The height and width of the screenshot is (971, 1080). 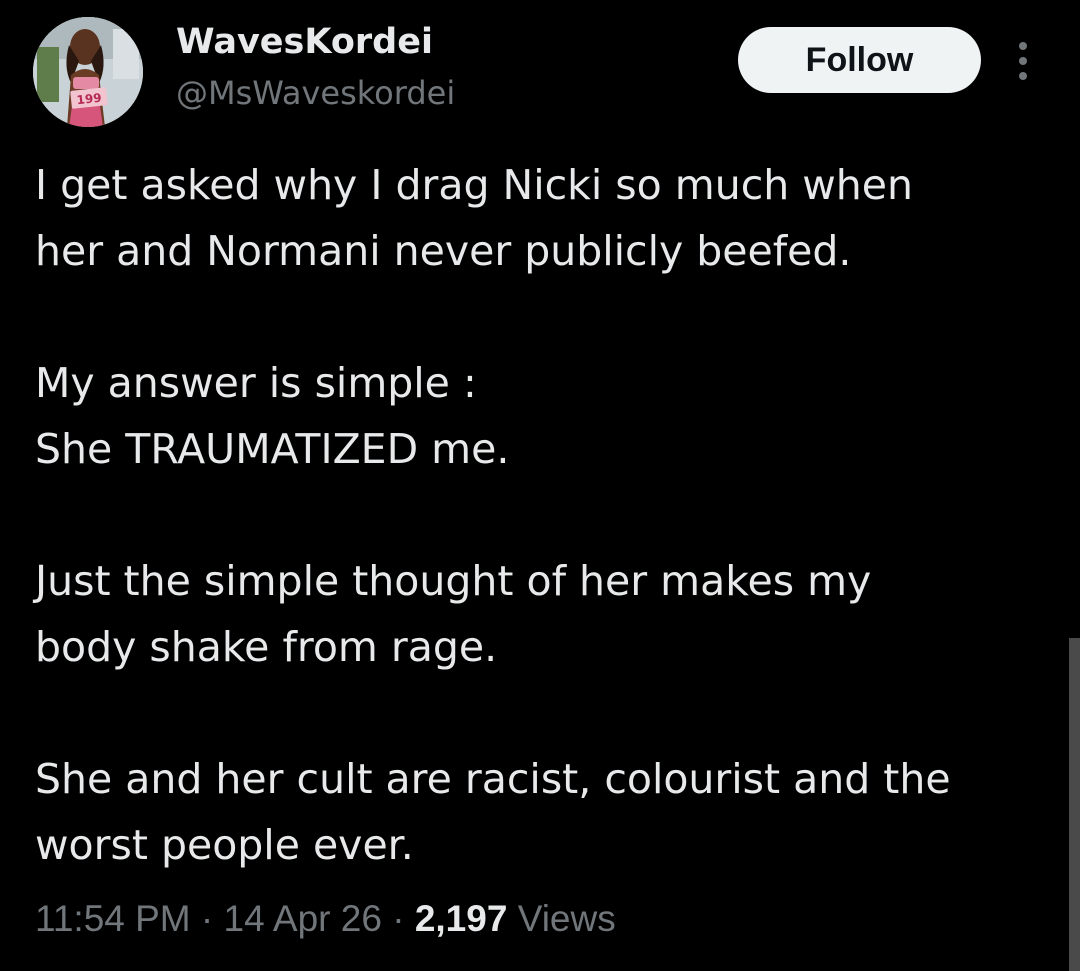 What do you see at coordinates (567, 918) in the screenshot?
I see `views-label: Views` at bounding box center [567, 918].